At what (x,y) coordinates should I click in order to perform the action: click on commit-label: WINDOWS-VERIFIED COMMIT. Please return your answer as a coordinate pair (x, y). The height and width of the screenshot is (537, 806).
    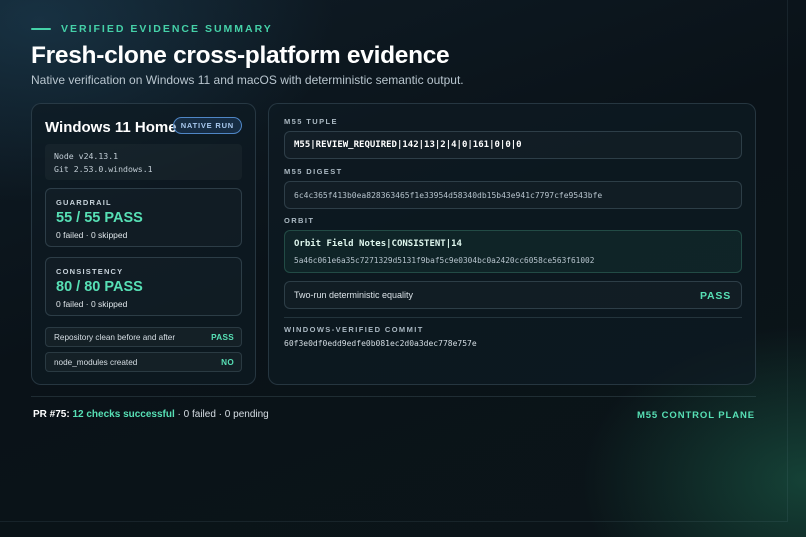
    Looking at the image, I should click on (354, 329).